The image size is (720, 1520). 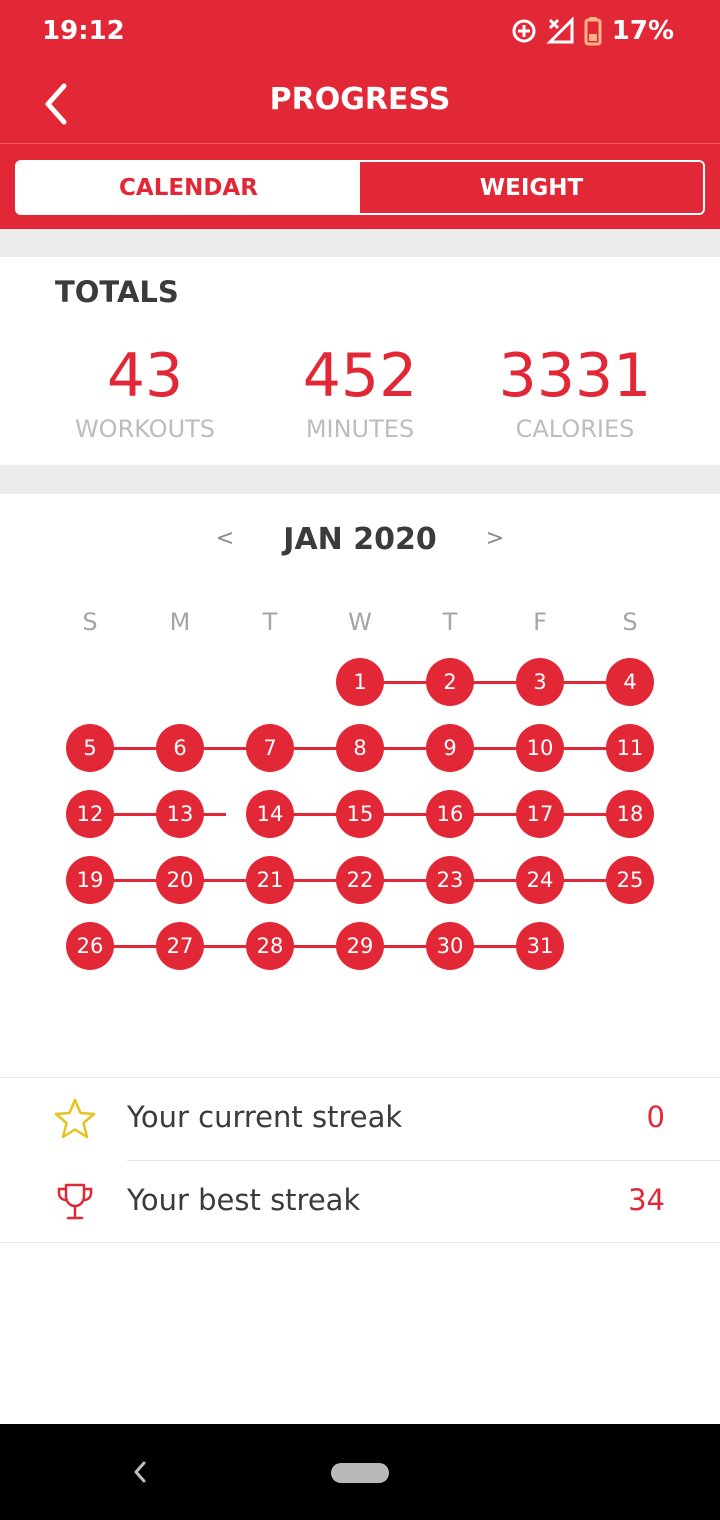 I want to click on calendar-day: 15, so click(x=360, y=814).